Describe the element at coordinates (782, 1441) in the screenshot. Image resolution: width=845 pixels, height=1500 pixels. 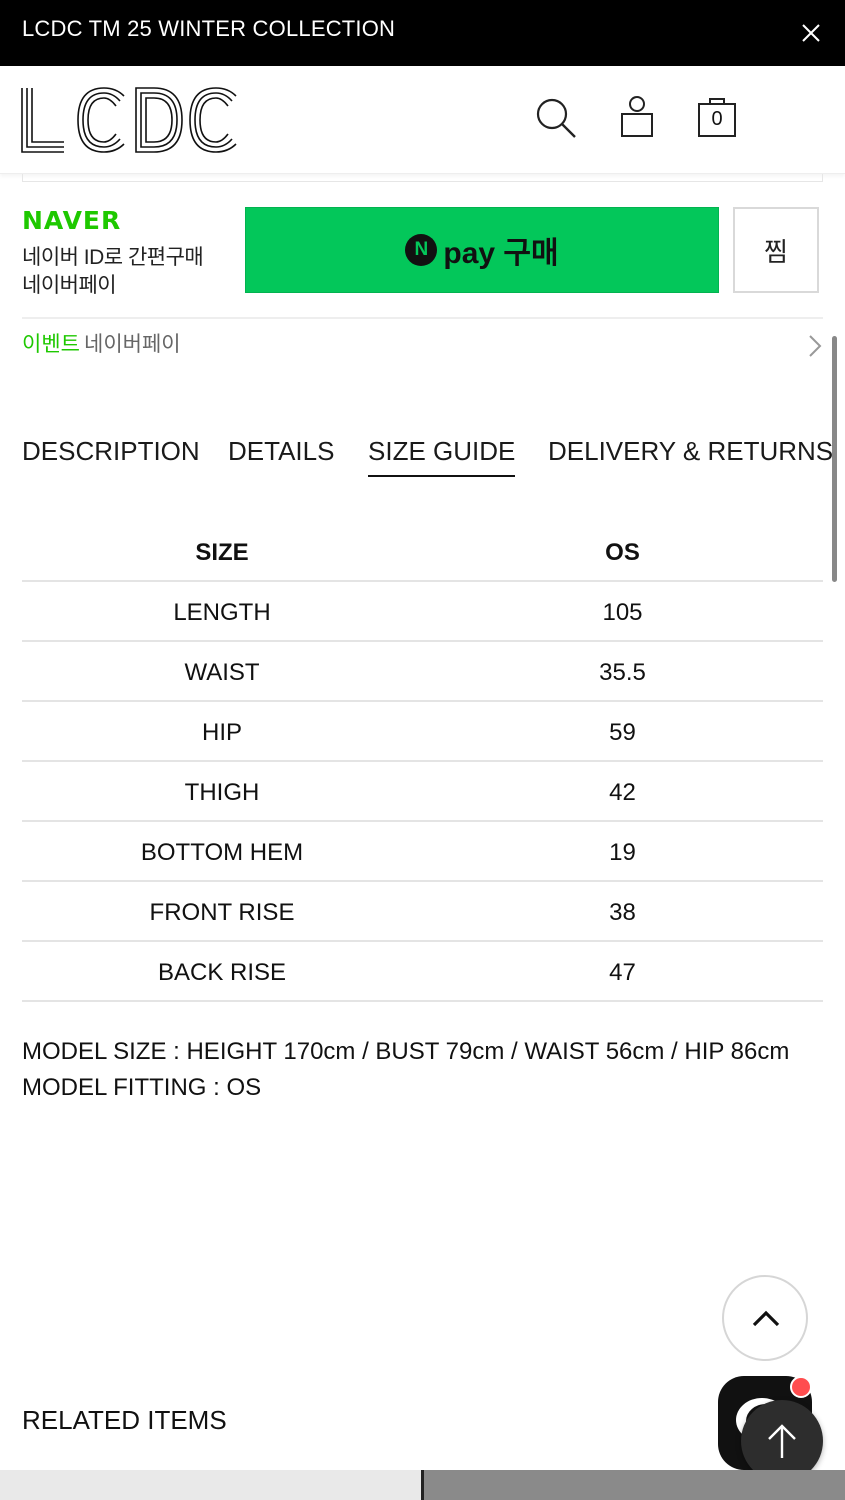
I see `arrow-up-icon` at that location.